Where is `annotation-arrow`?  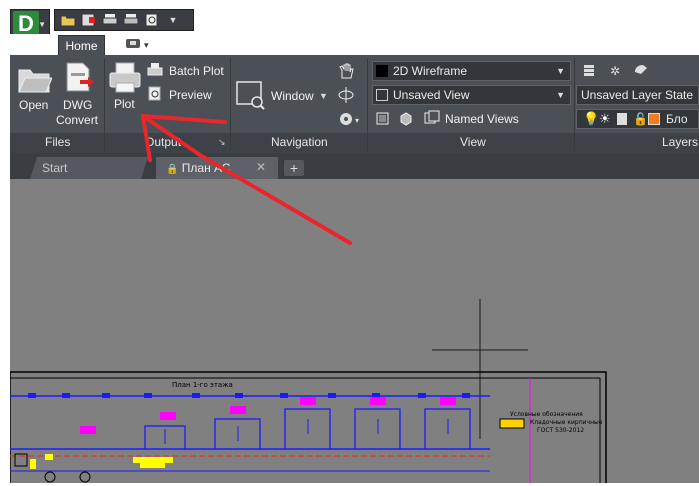
annotation-arrow is located at coordinates (246, 179).